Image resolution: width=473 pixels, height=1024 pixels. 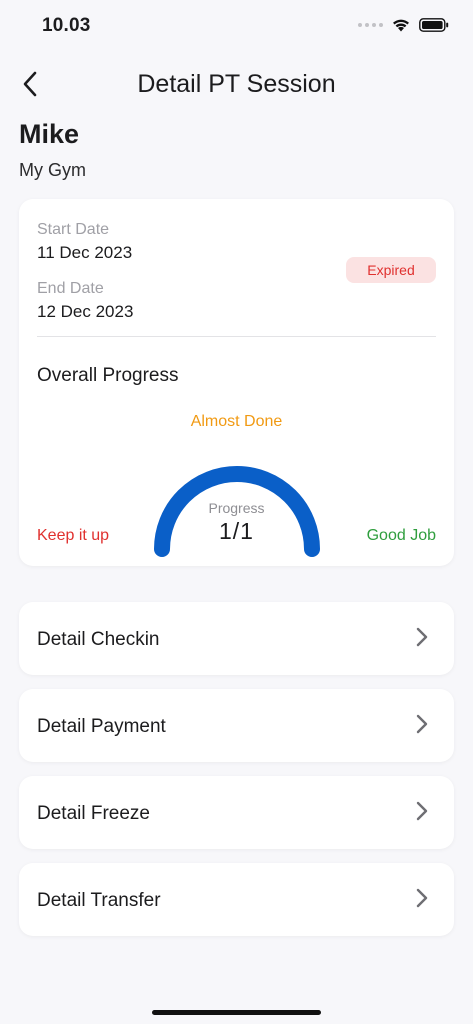 I want to click on status-bar: 10.03, so click(x=236, y=25).